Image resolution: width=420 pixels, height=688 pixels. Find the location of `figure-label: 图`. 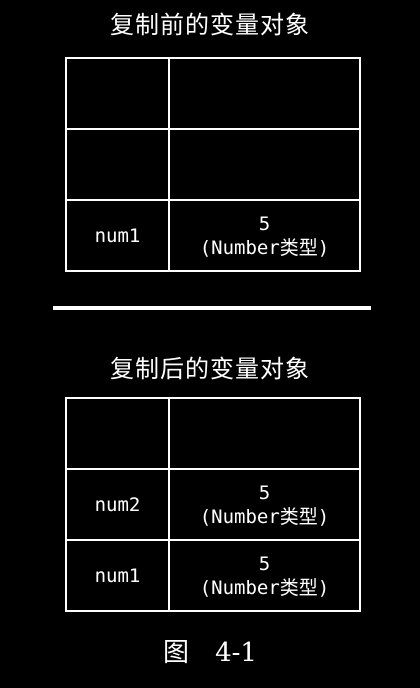

figure-label: 图 is located at coordinates (176, 653).